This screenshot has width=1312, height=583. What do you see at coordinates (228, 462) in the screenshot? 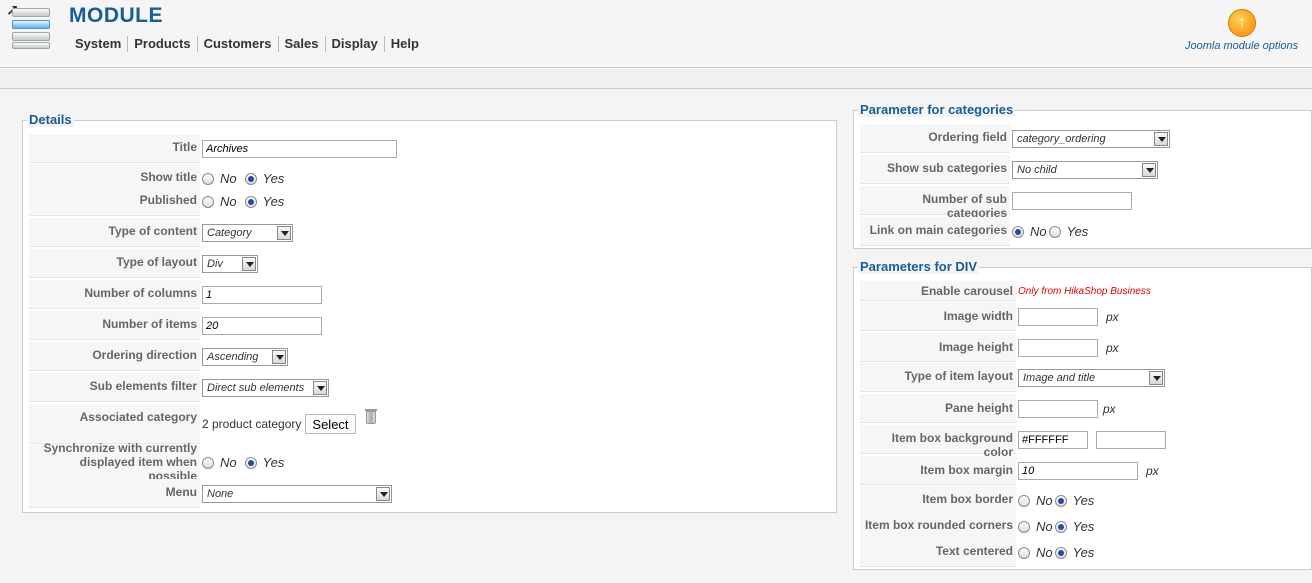
I see `sync-no-label: No` at bounding box center [228, 462].